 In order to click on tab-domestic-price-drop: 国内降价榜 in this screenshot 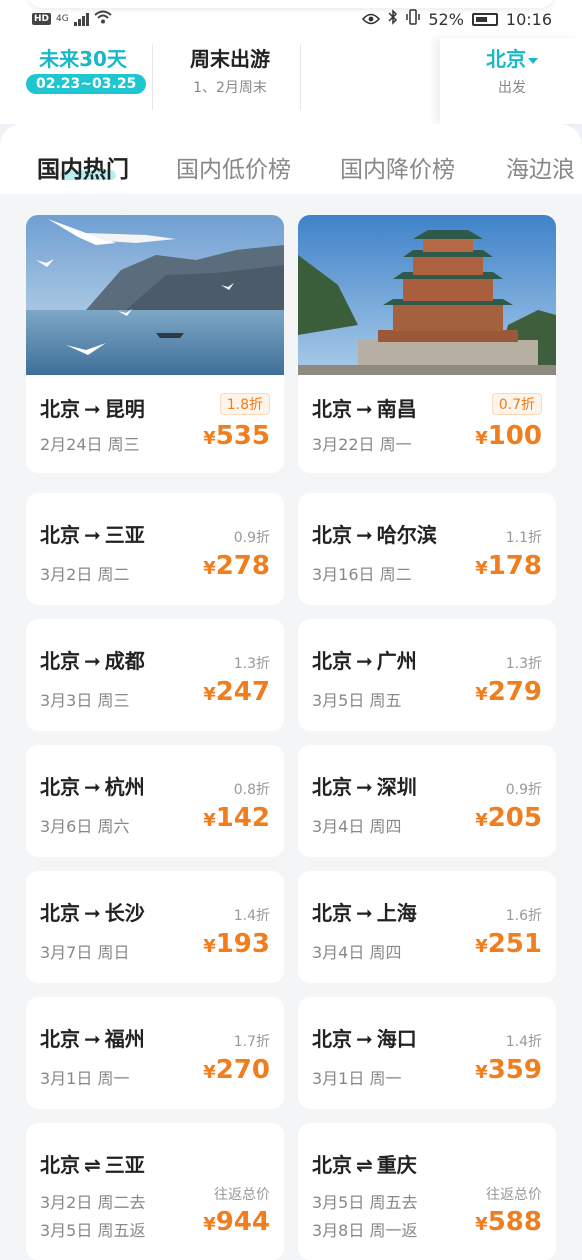, I will do `click(397, 167)`.